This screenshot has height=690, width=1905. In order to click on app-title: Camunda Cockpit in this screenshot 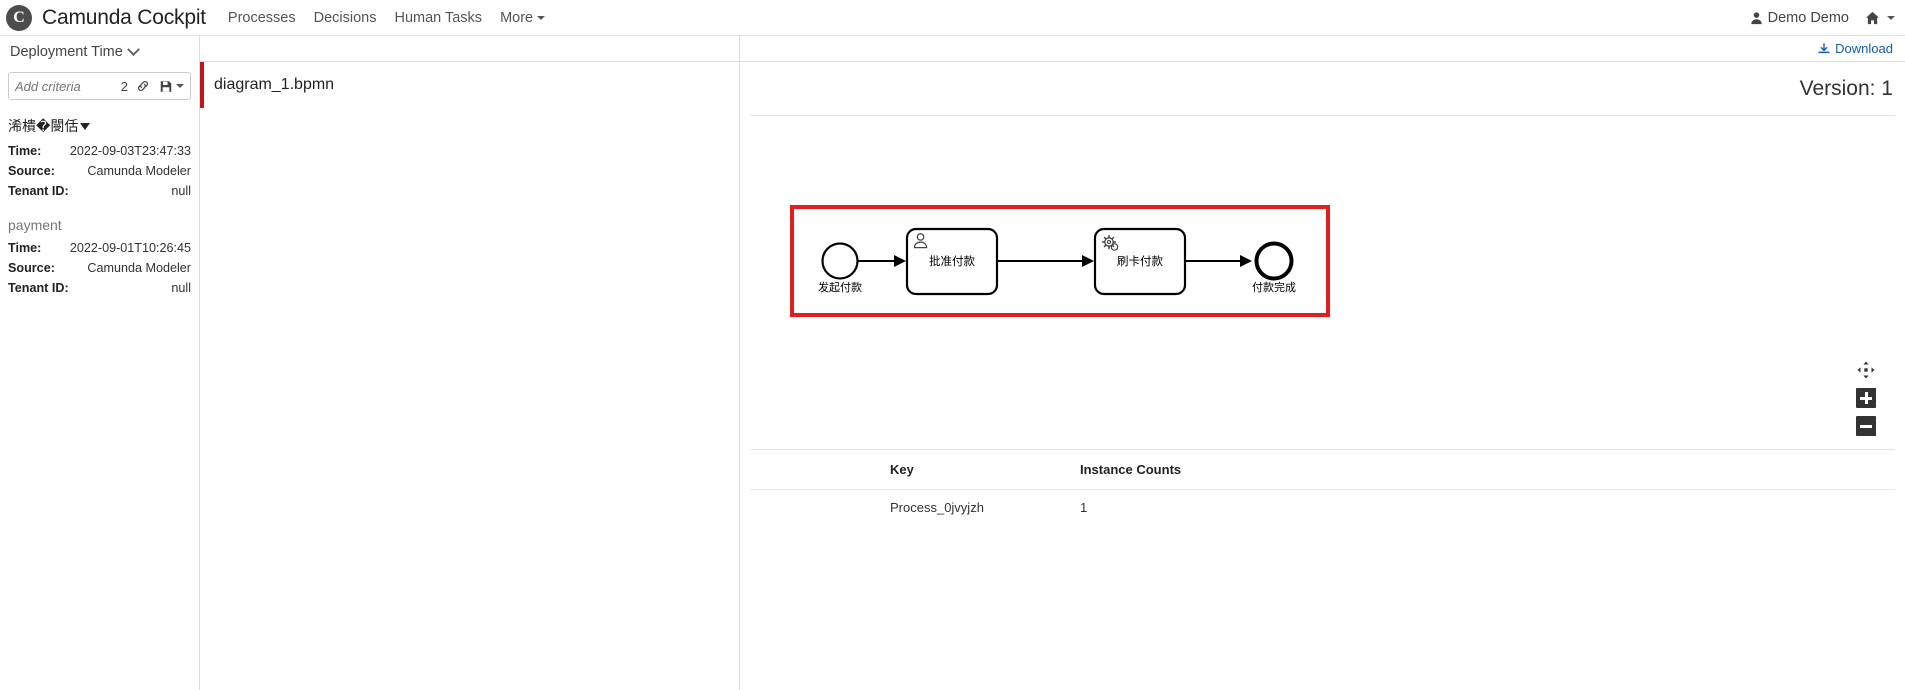, I will do `click(124, 17)`.